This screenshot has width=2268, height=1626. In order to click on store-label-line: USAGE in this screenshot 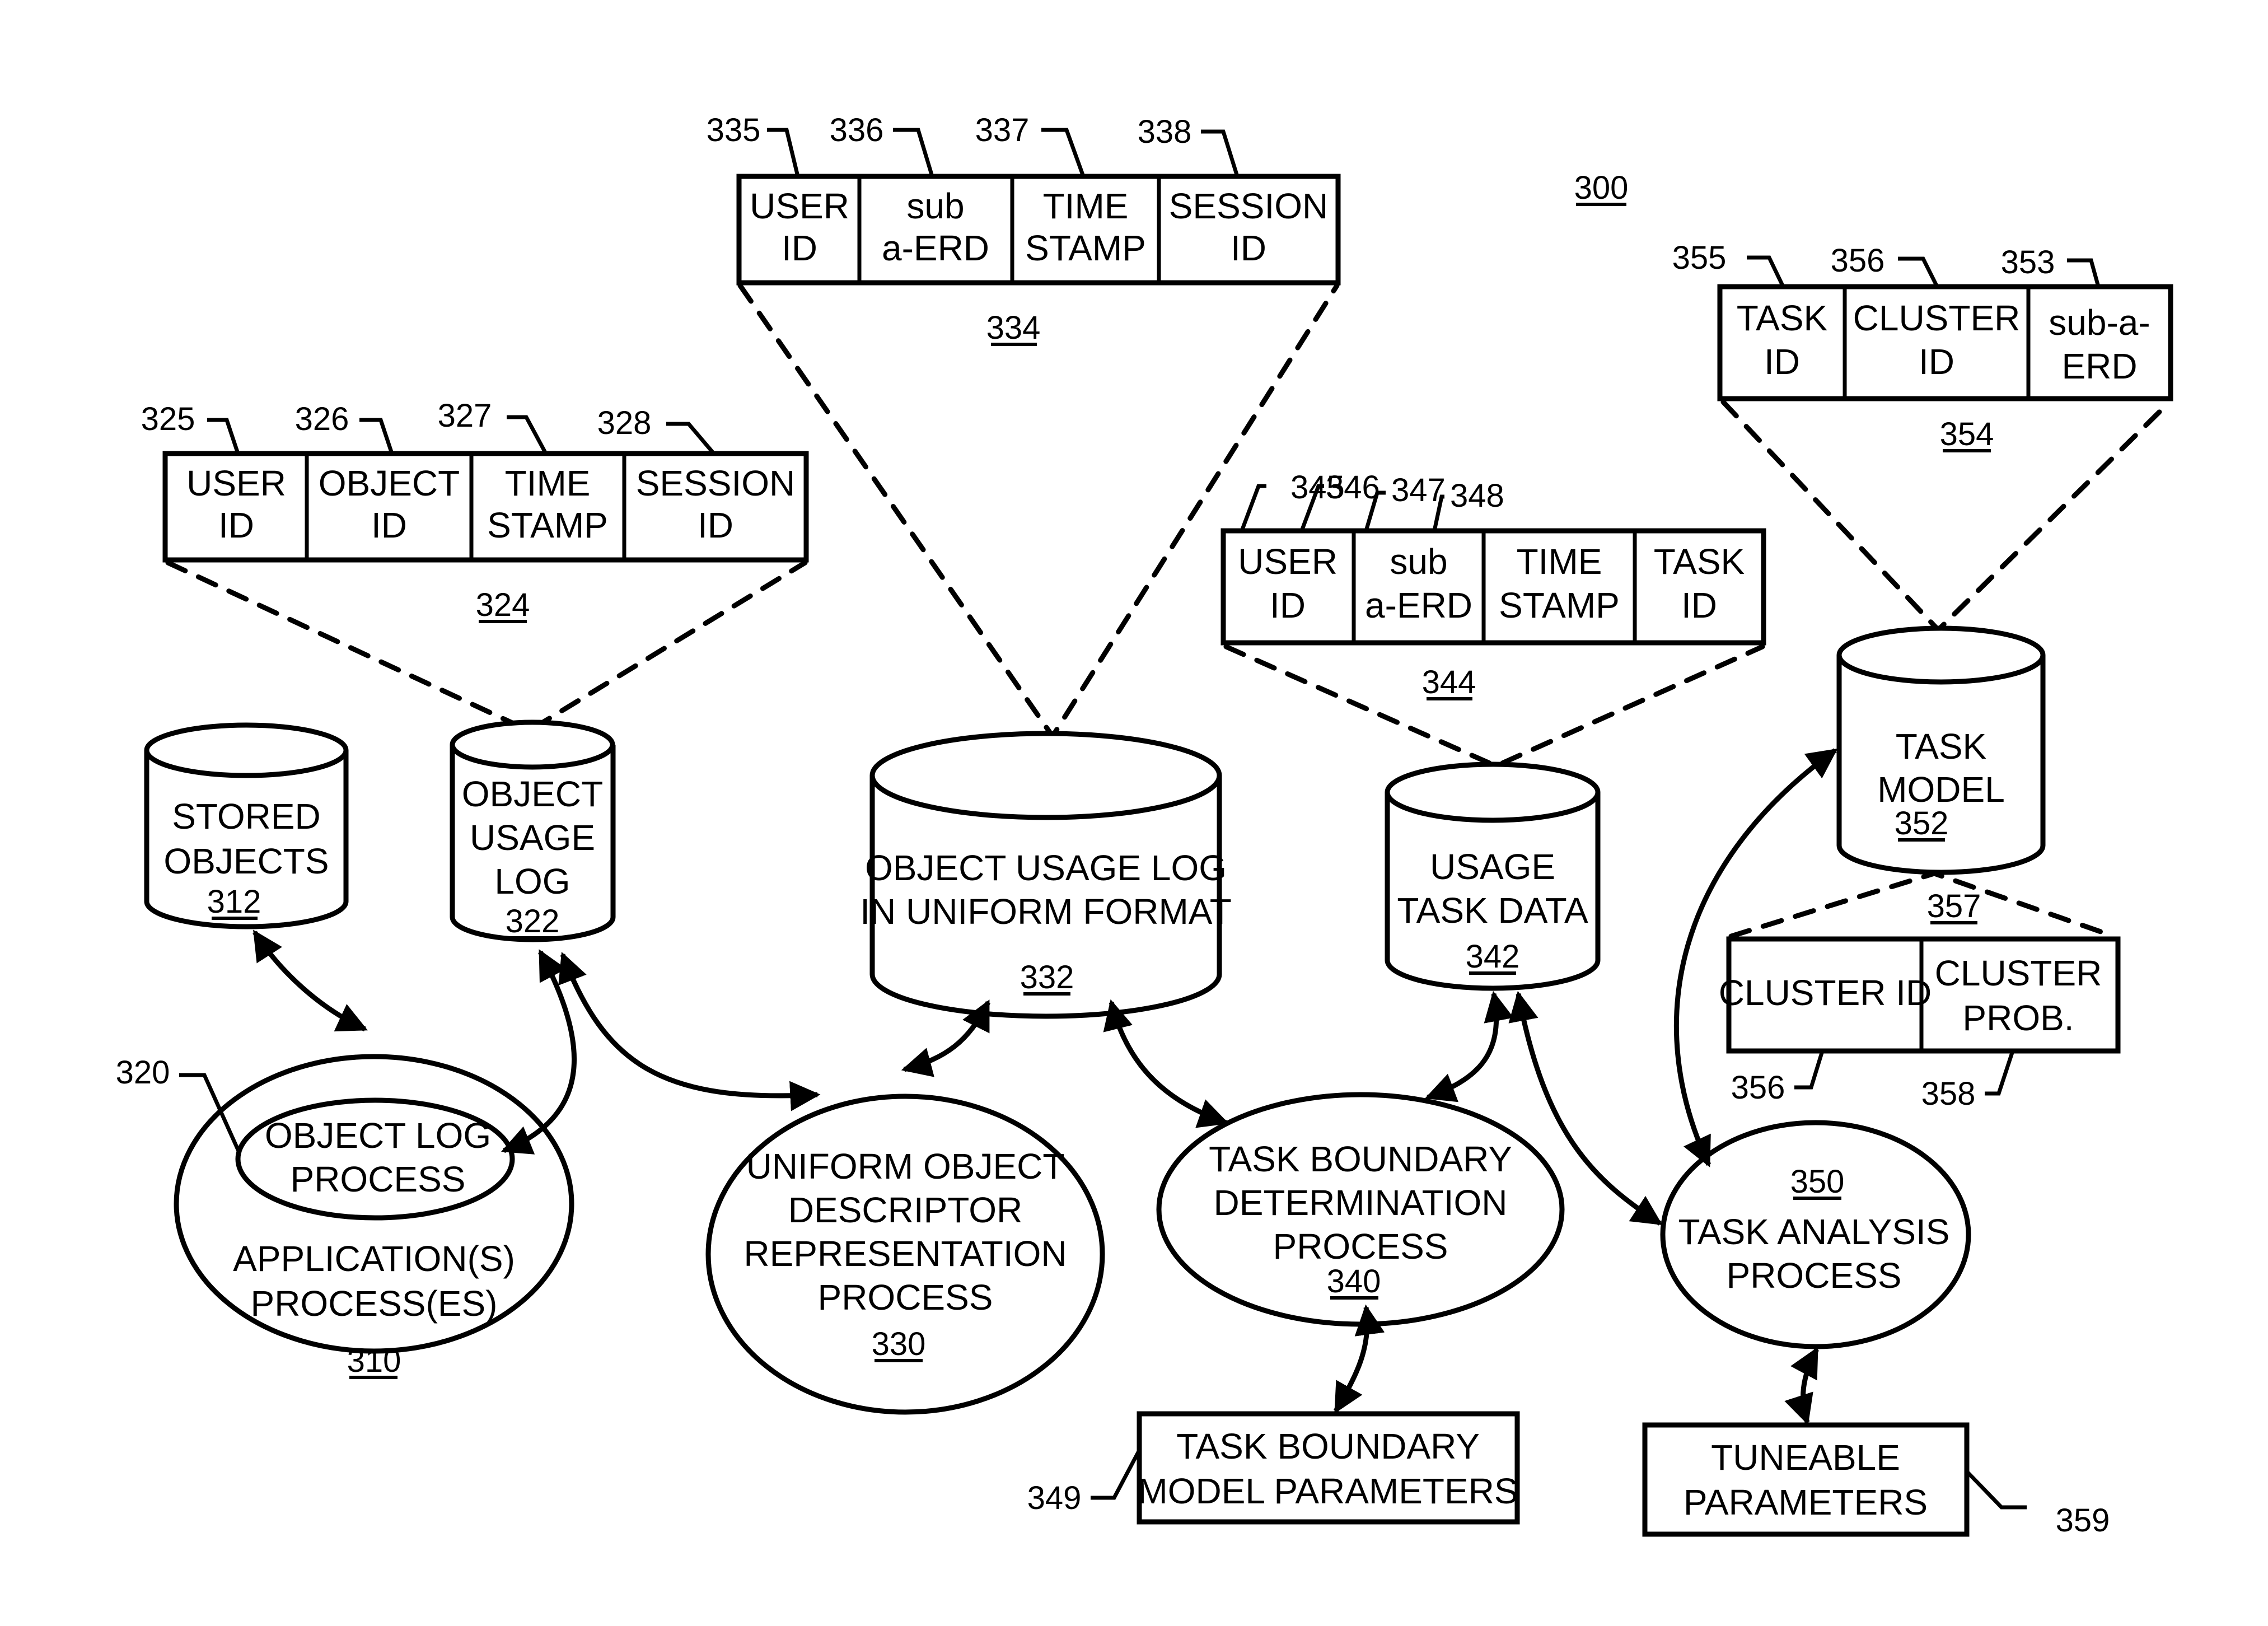, I will do `click(1492, 867)`.